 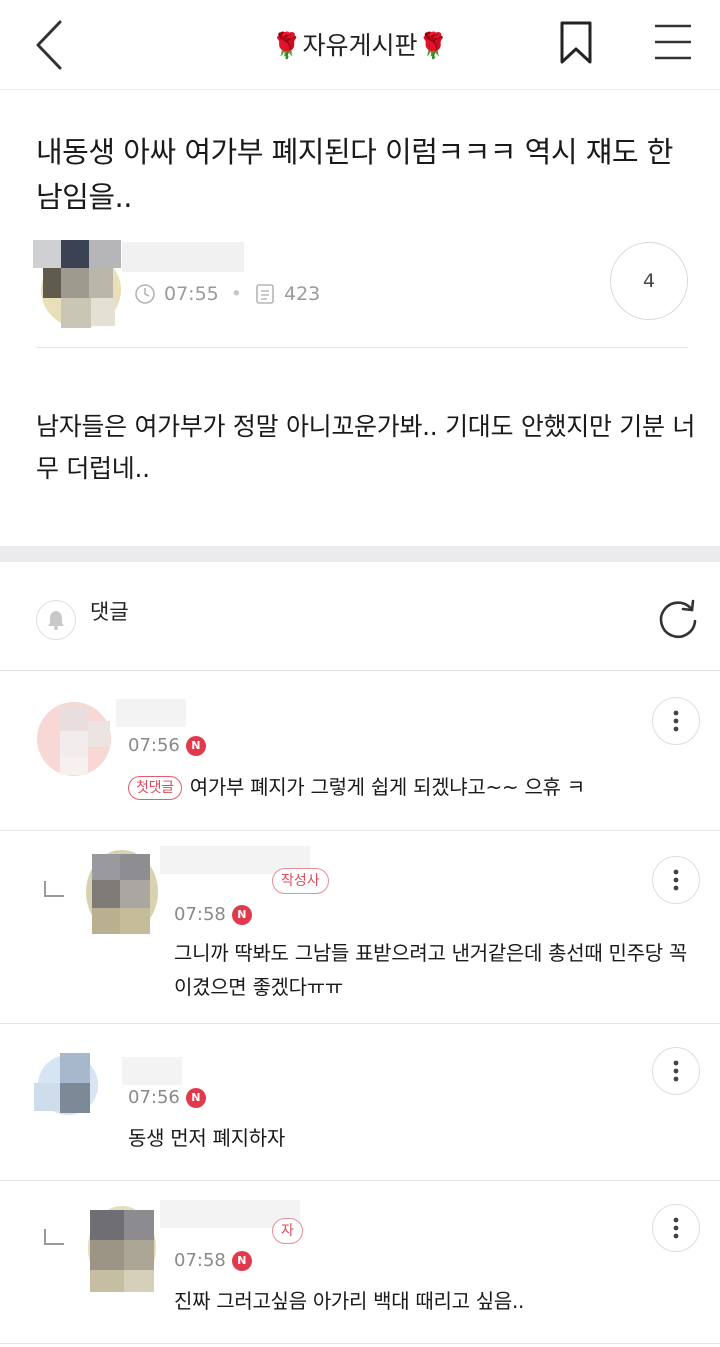 I want to click on hamburger-menu-icon, so click(x=673, y=42).